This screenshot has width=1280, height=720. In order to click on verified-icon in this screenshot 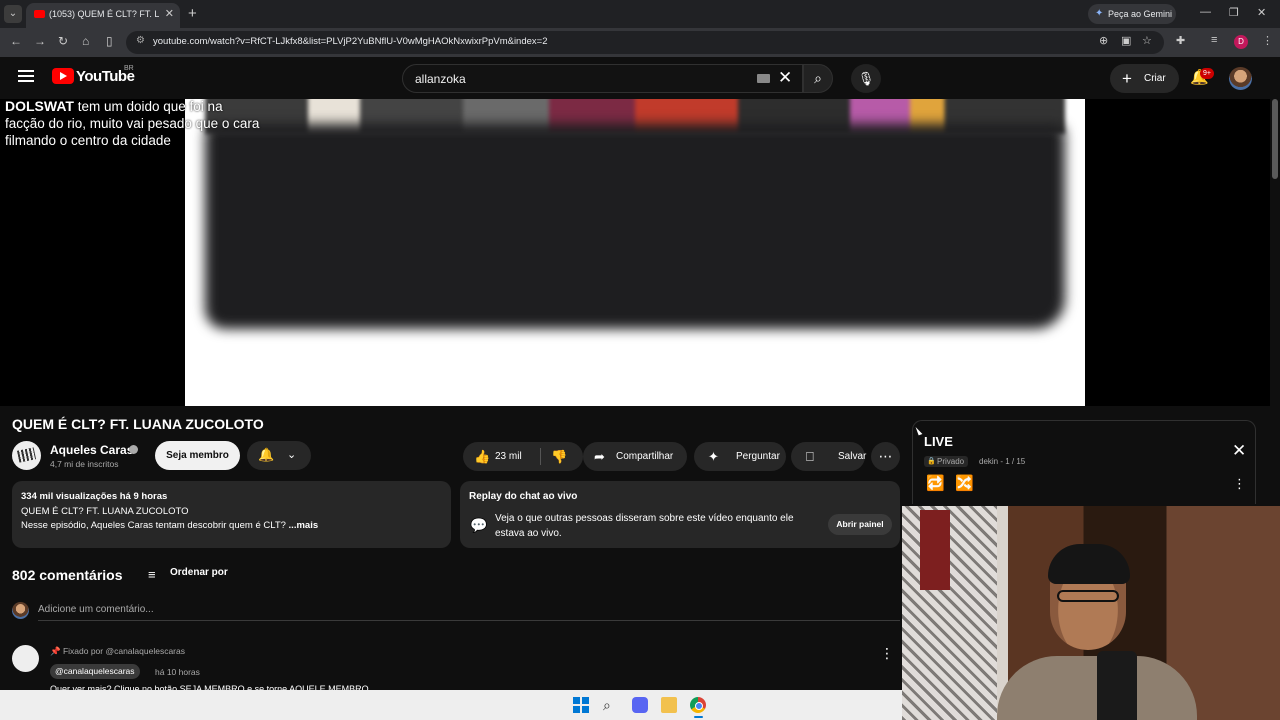, I will do `click(133, 449)`.